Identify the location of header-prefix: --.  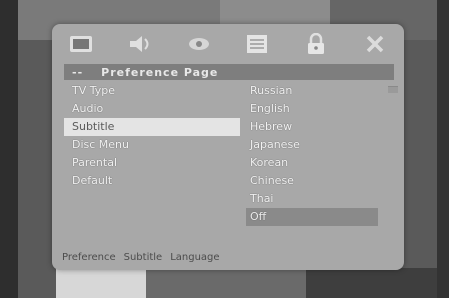
(78, 72).